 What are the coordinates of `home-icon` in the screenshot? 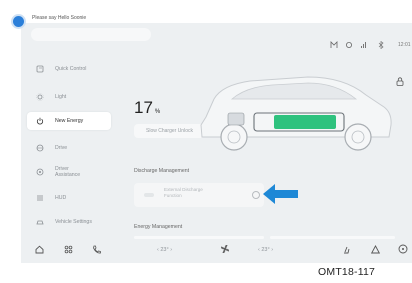 It's located at (39, 249).